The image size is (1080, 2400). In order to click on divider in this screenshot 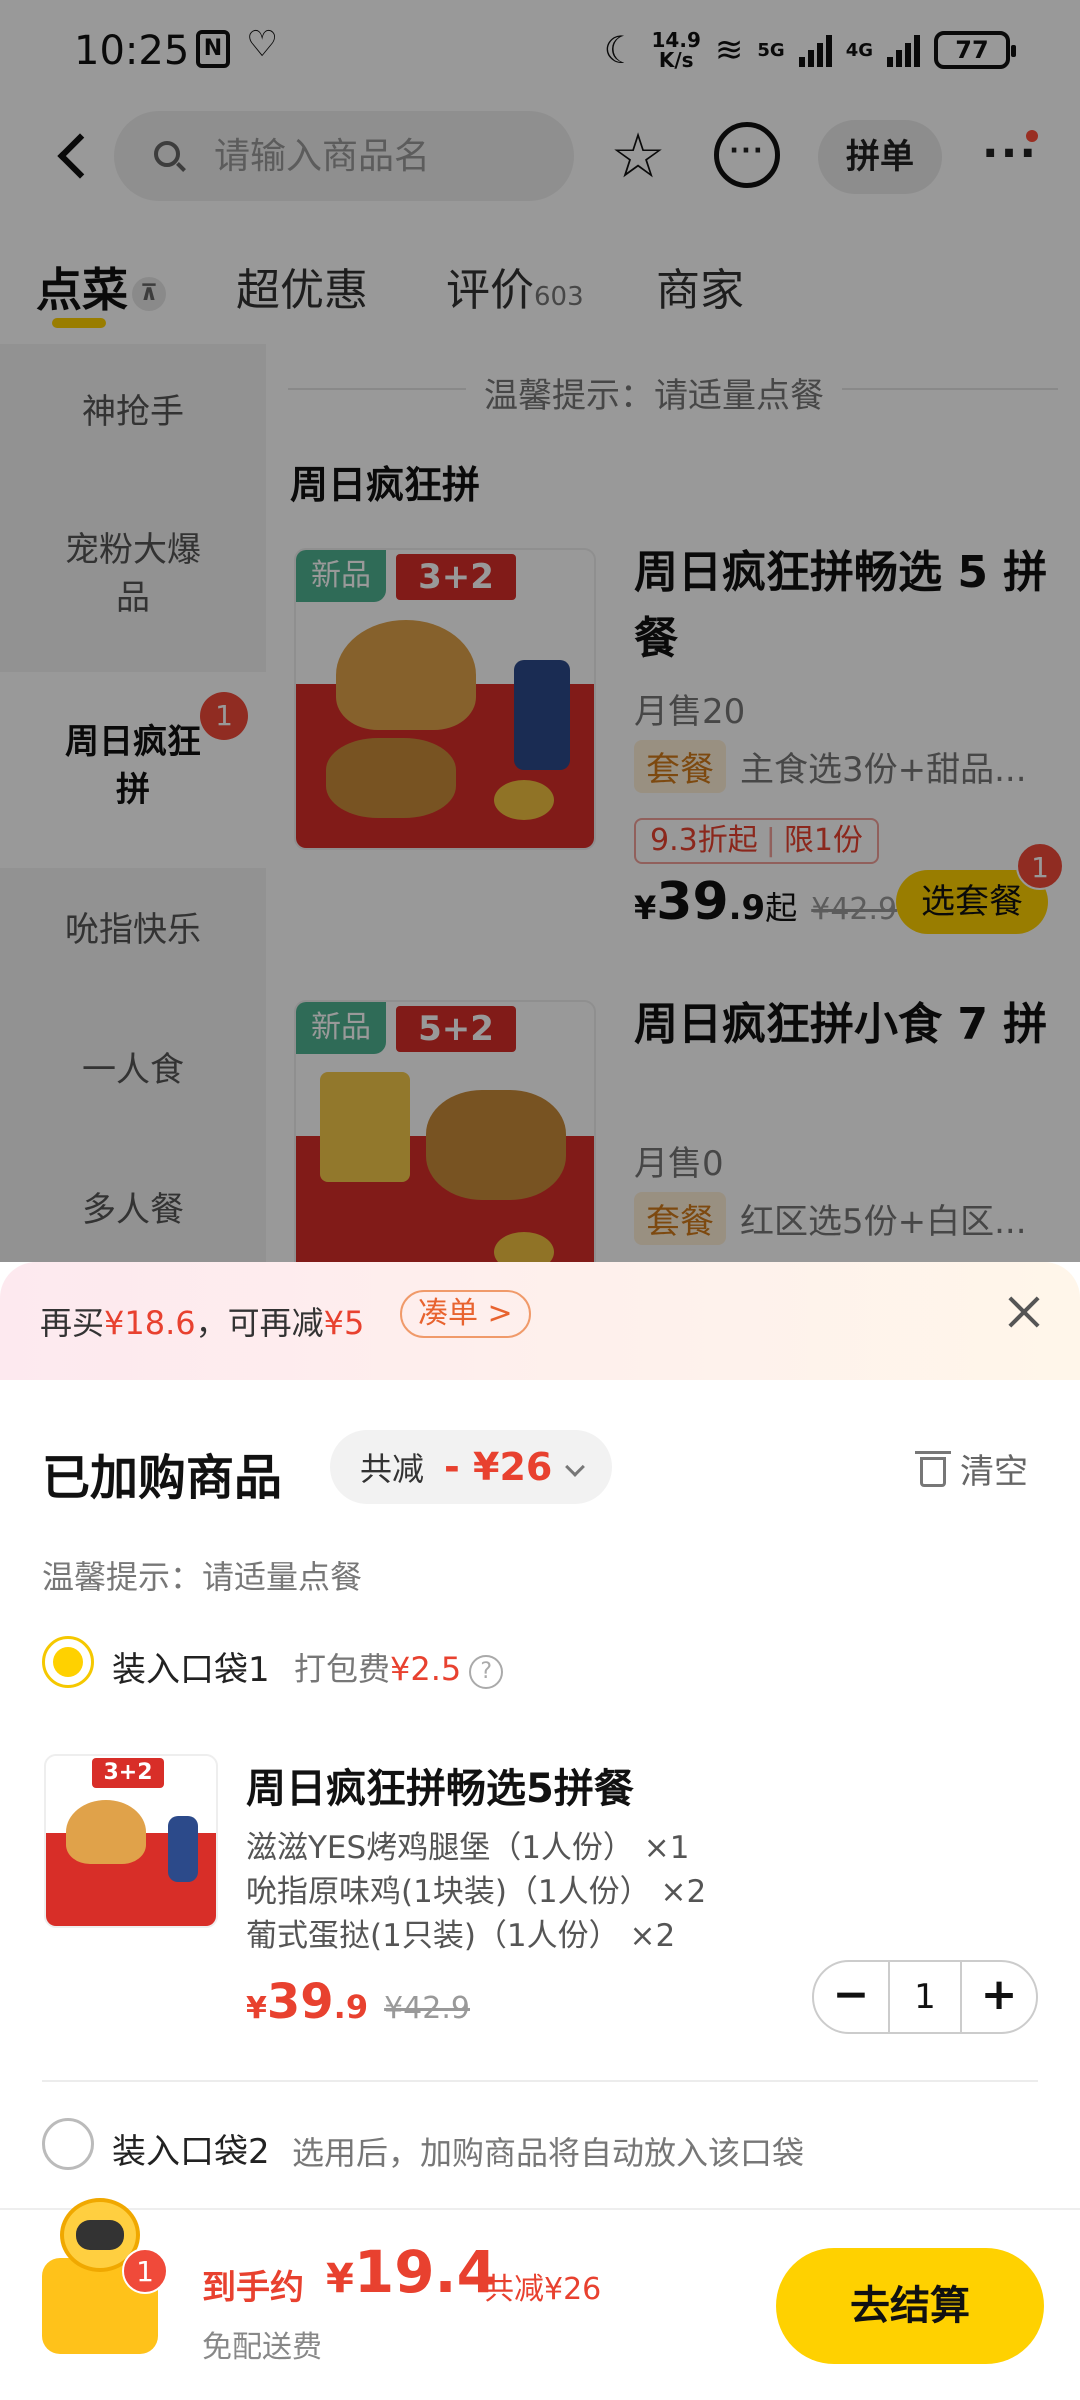, I will do `click(540, 2081)`.